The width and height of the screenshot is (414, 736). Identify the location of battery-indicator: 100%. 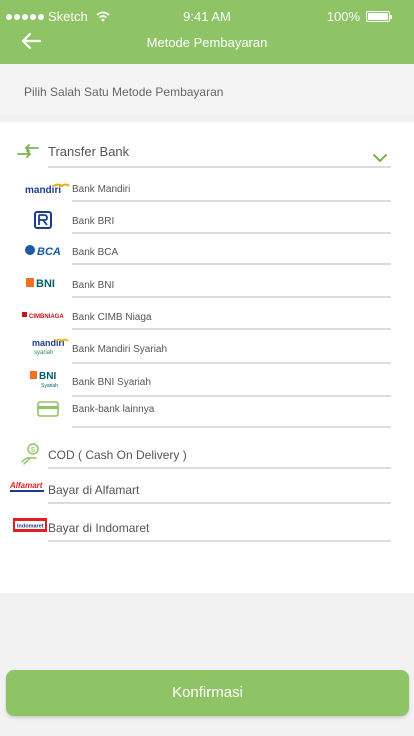
(359, 16).